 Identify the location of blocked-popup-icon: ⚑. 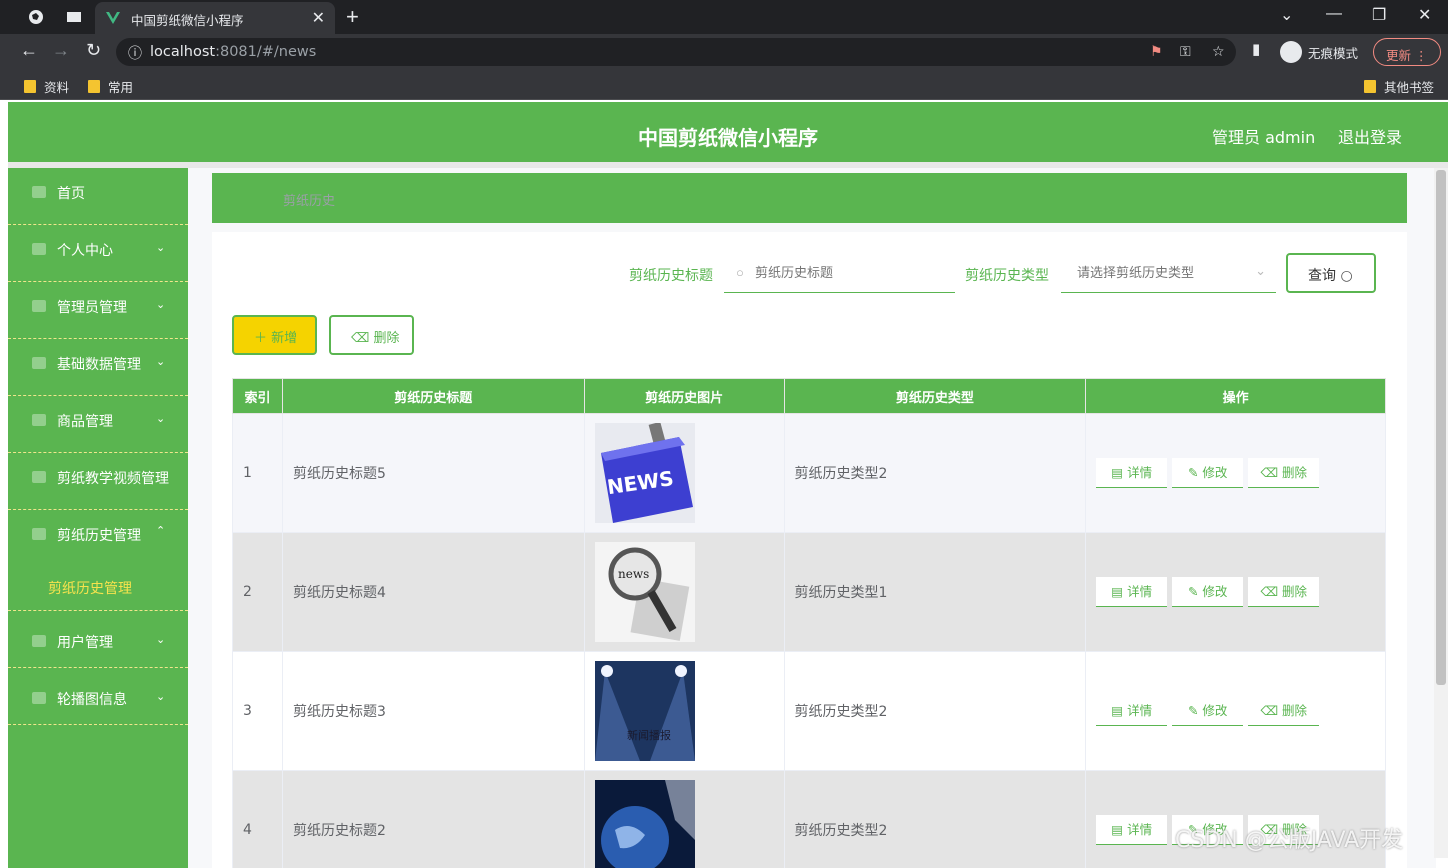
(1156, 51).